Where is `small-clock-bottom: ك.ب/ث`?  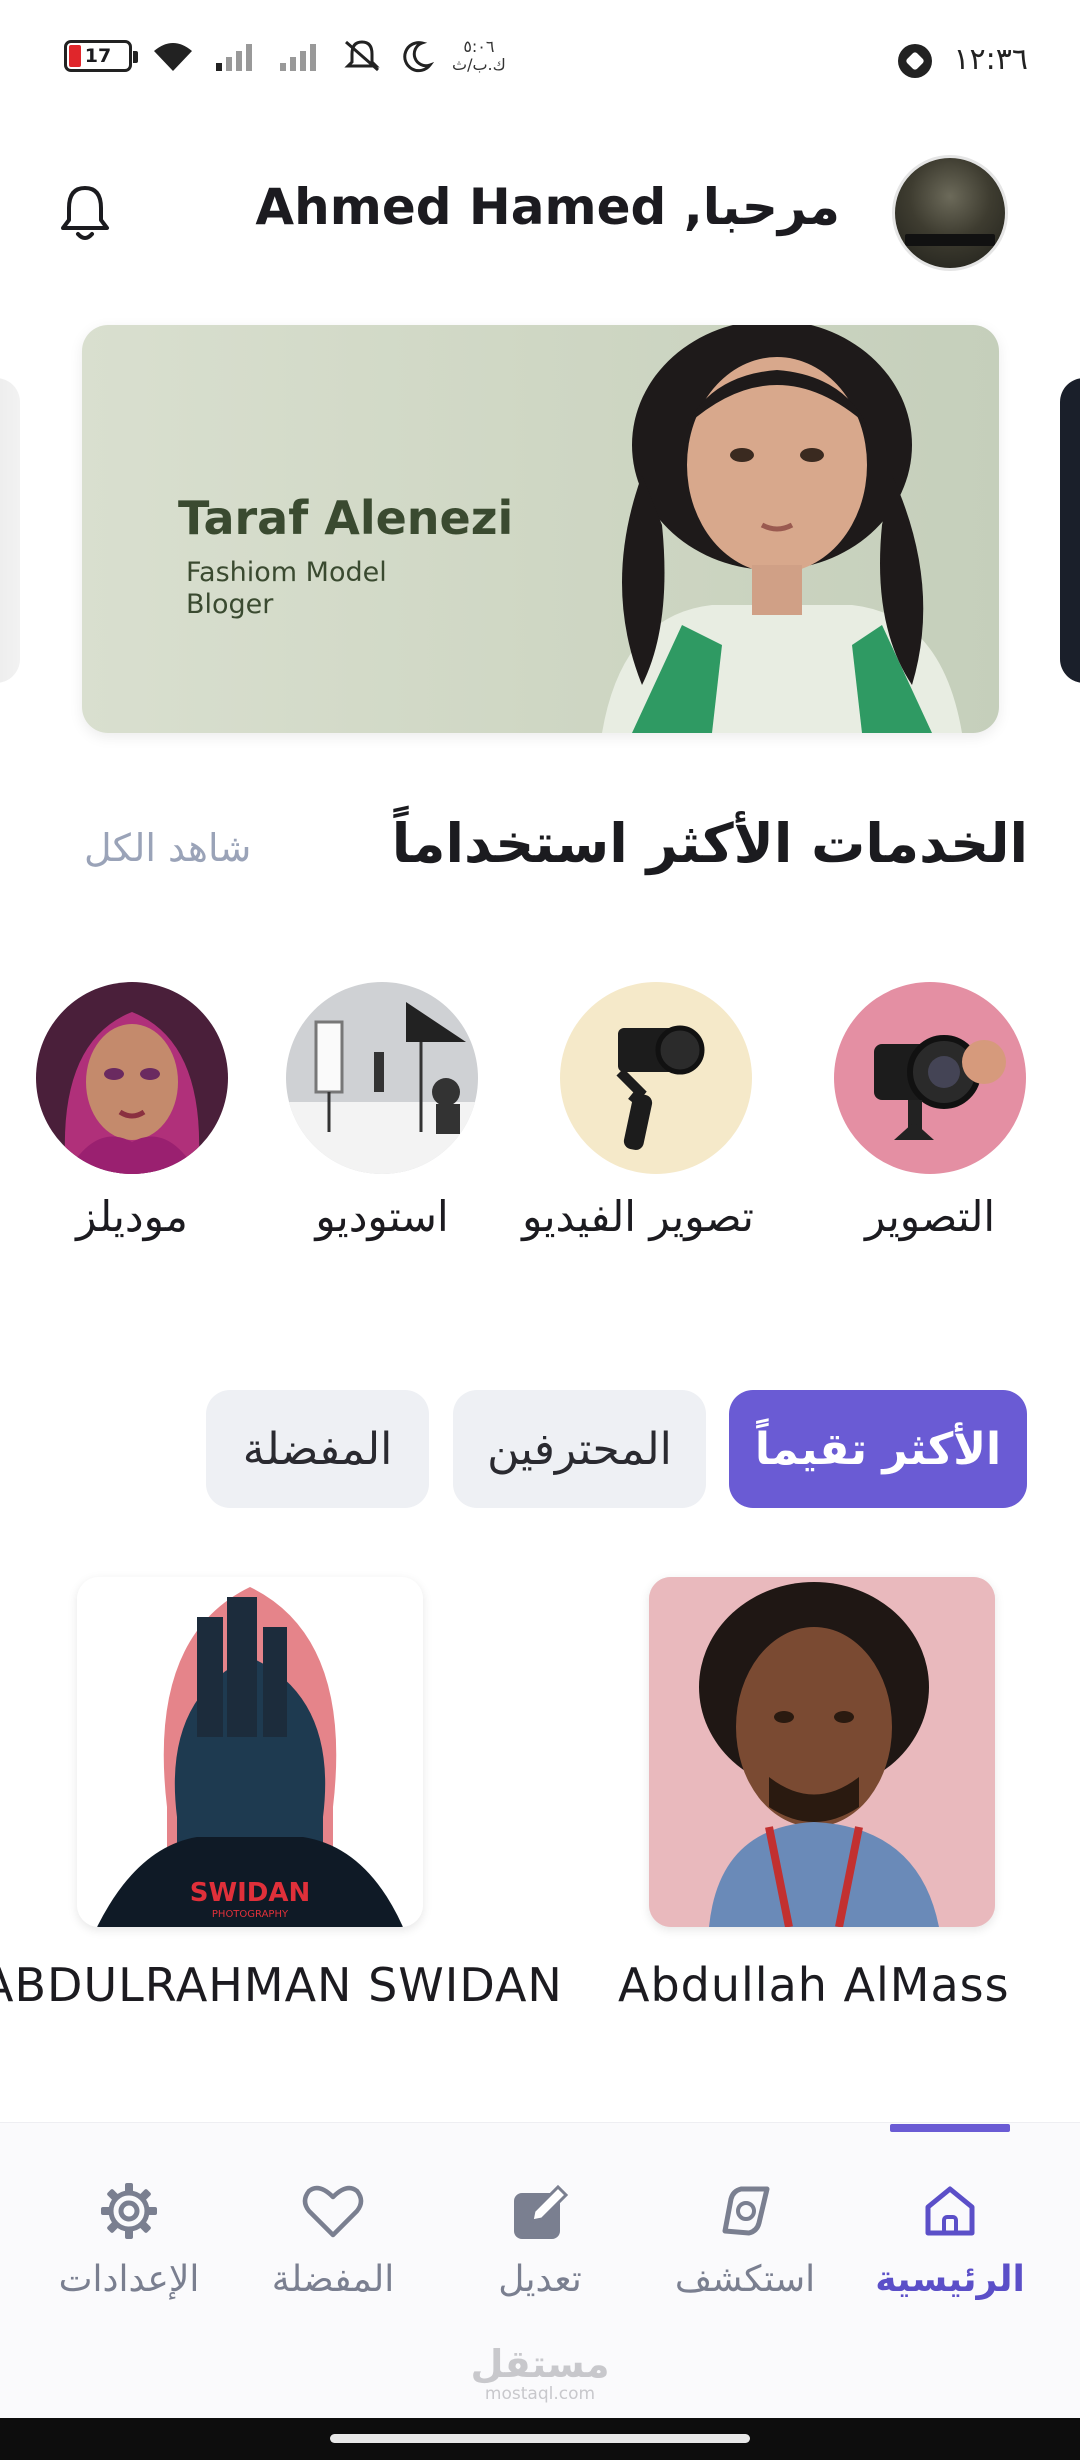
small-clock-bottom: ك.ب/ث is located at coordinates (479, 64).